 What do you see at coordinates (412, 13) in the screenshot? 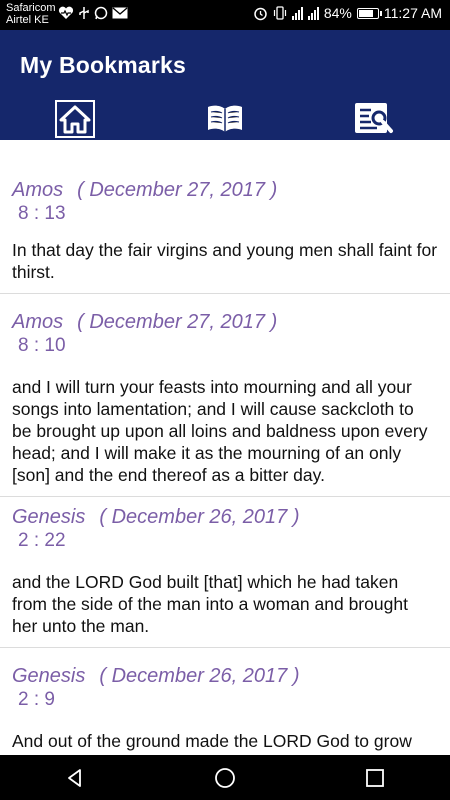
I see `clock: 11:27 AM` at bounding box center [412, 13].